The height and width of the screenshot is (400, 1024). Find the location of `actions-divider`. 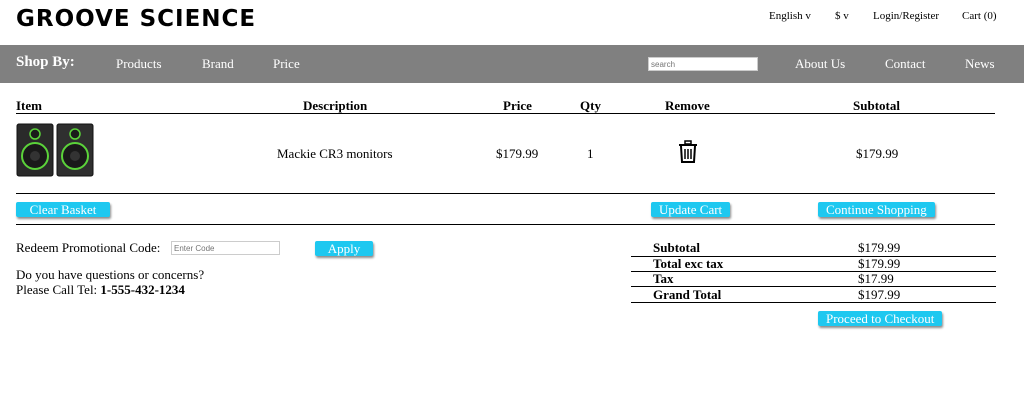

actions-divider is located at coordinates (505, 224).